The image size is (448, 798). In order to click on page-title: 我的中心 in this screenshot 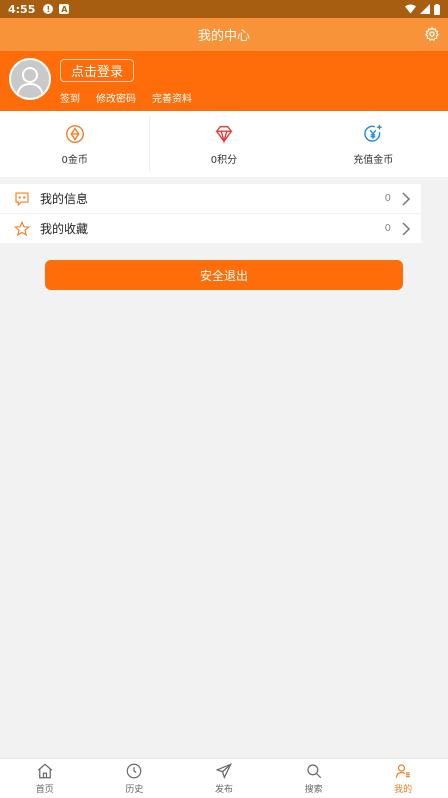, I will do `click(223, 36)`.